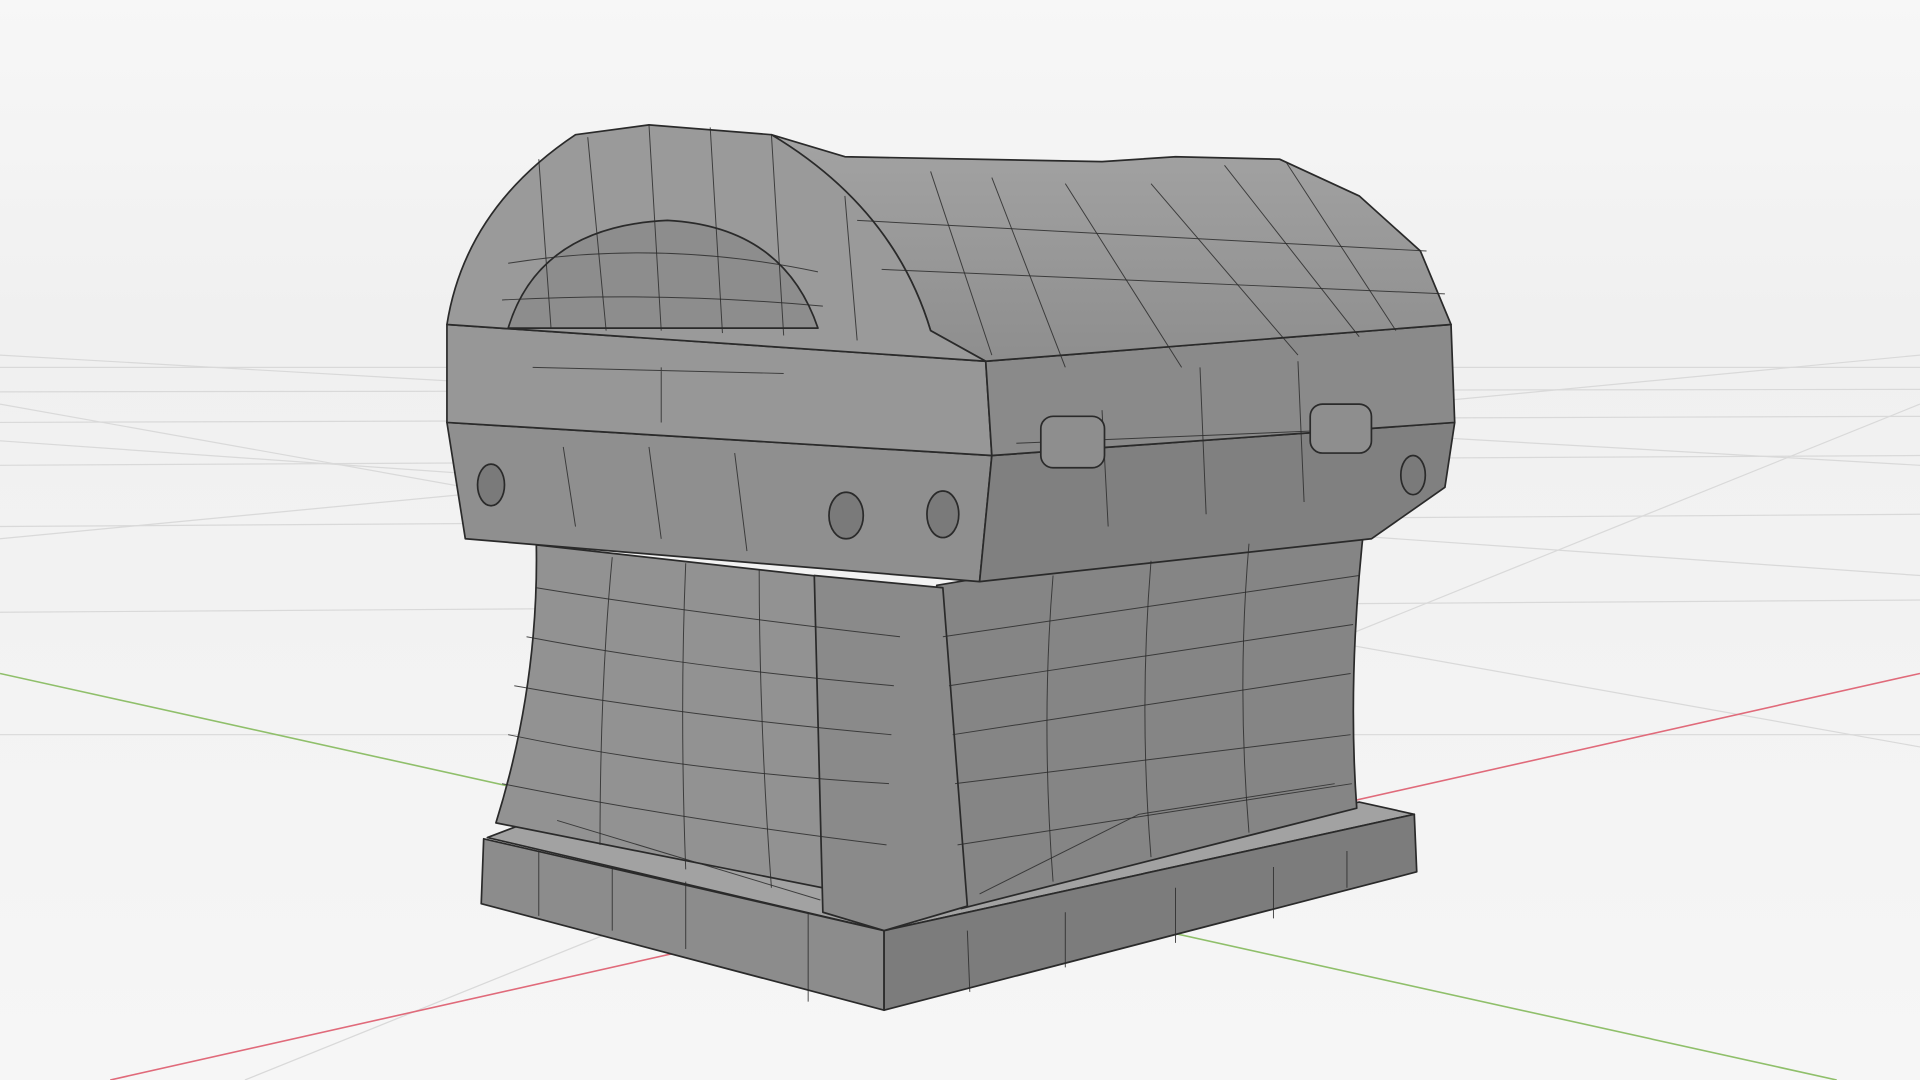 The height and width of the screenshot is (1080, 1920). I want to click on corner-pillar, so click(891, 753).